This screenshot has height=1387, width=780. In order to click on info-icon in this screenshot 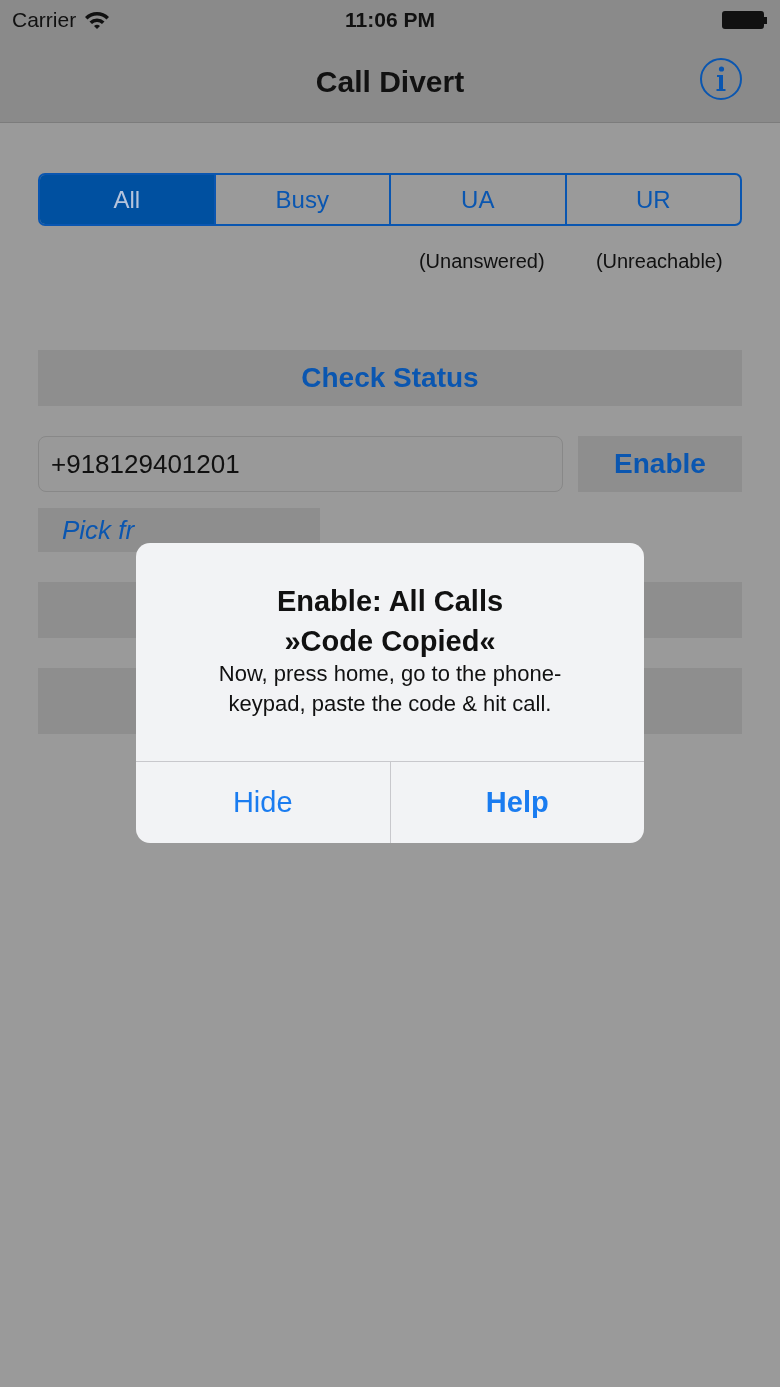, I will do `click(721, 79)`.